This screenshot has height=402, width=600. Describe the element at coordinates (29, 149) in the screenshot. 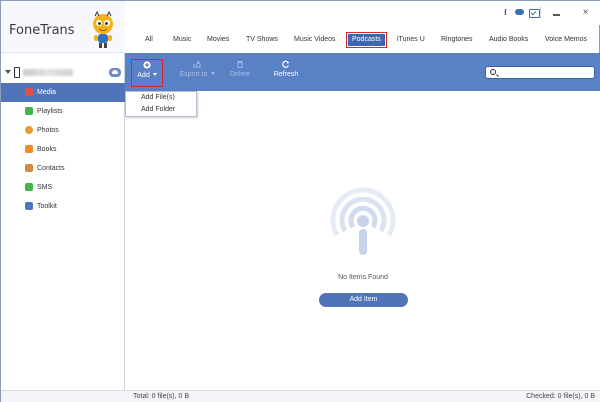

I see `books-icon` at that location.